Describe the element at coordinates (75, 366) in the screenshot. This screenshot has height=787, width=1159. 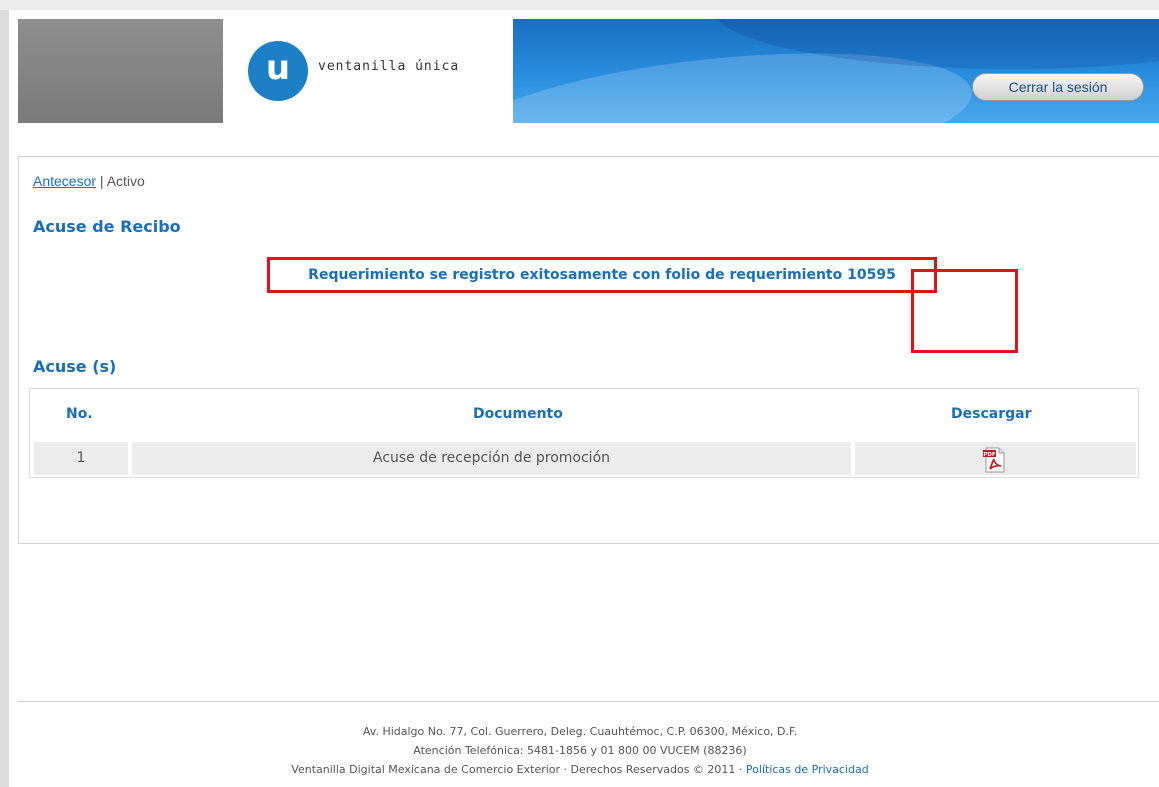
I see `acuses-title: Acuse (s)` at that location.